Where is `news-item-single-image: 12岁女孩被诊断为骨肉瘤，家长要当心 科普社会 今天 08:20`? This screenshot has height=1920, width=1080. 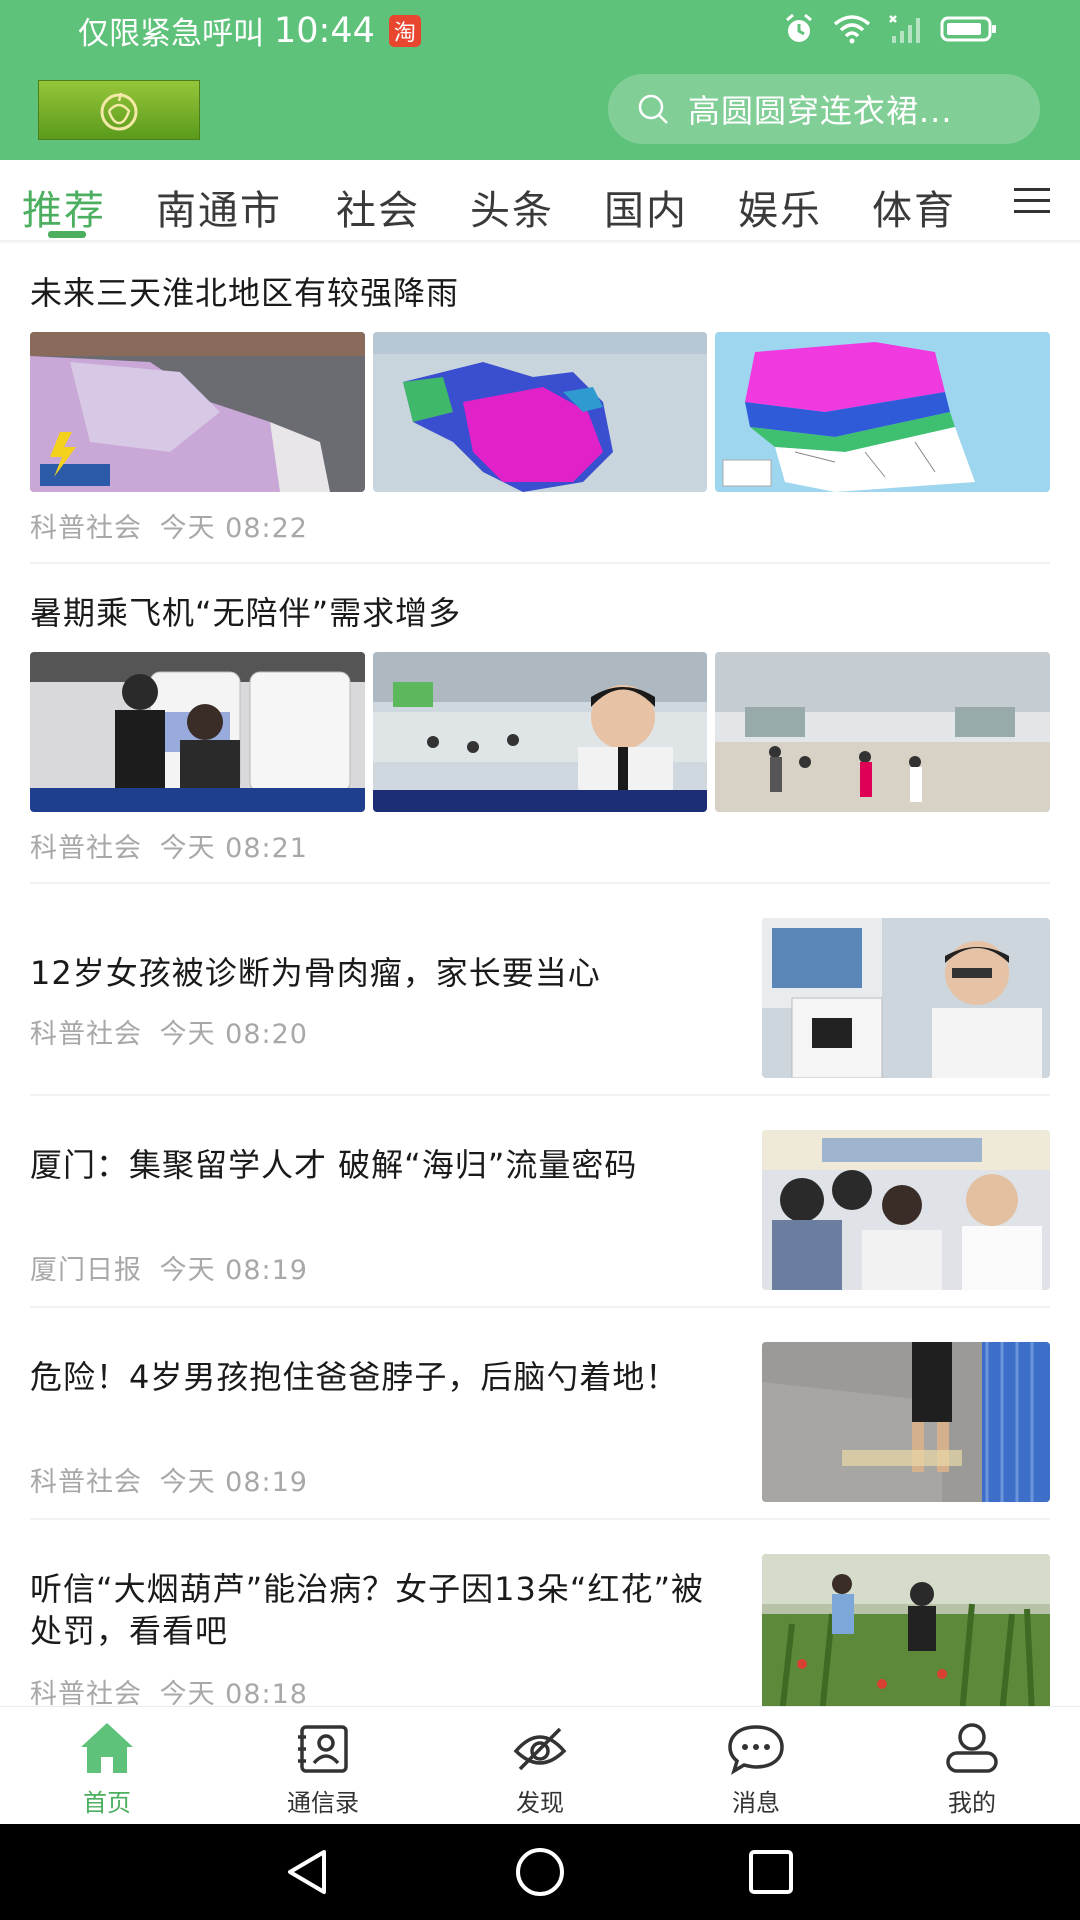 news-item-single-image: 12岁女孩被诊断为骨肉瘤，家长要当心 科普社会 今天 08:20 is located at coordinates (540, 999).